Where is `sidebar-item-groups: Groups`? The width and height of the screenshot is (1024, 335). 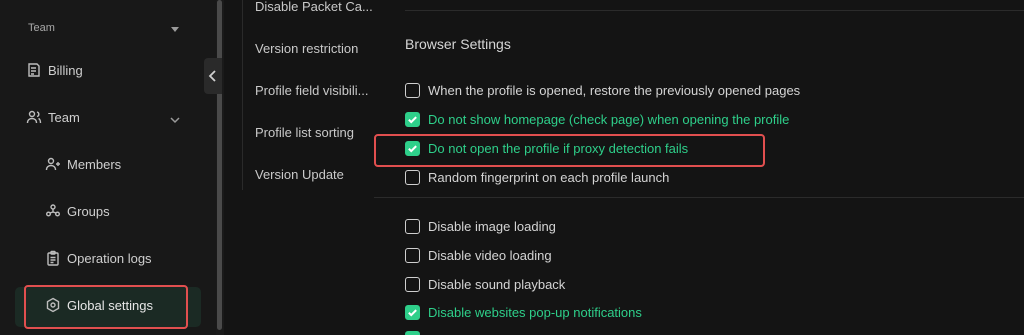
sidebar-item-groups: Groups is located at coordinates (77, 211).